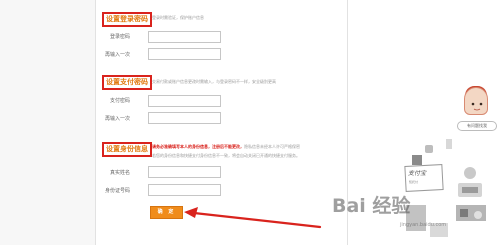 This screenshot has width=500, height=245. What do you see at coordinates (166, 212) in the screenshot?
I see `submit-button: 确 定` at bounding box center [166, 212].